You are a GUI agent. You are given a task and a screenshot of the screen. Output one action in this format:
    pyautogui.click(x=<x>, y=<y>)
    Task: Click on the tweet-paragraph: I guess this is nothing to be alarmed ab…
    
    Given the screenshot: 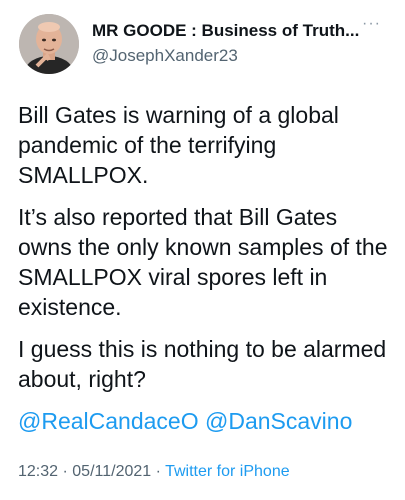 What is the action you would take?
    pyautogui.click(x=202, y=364)
    